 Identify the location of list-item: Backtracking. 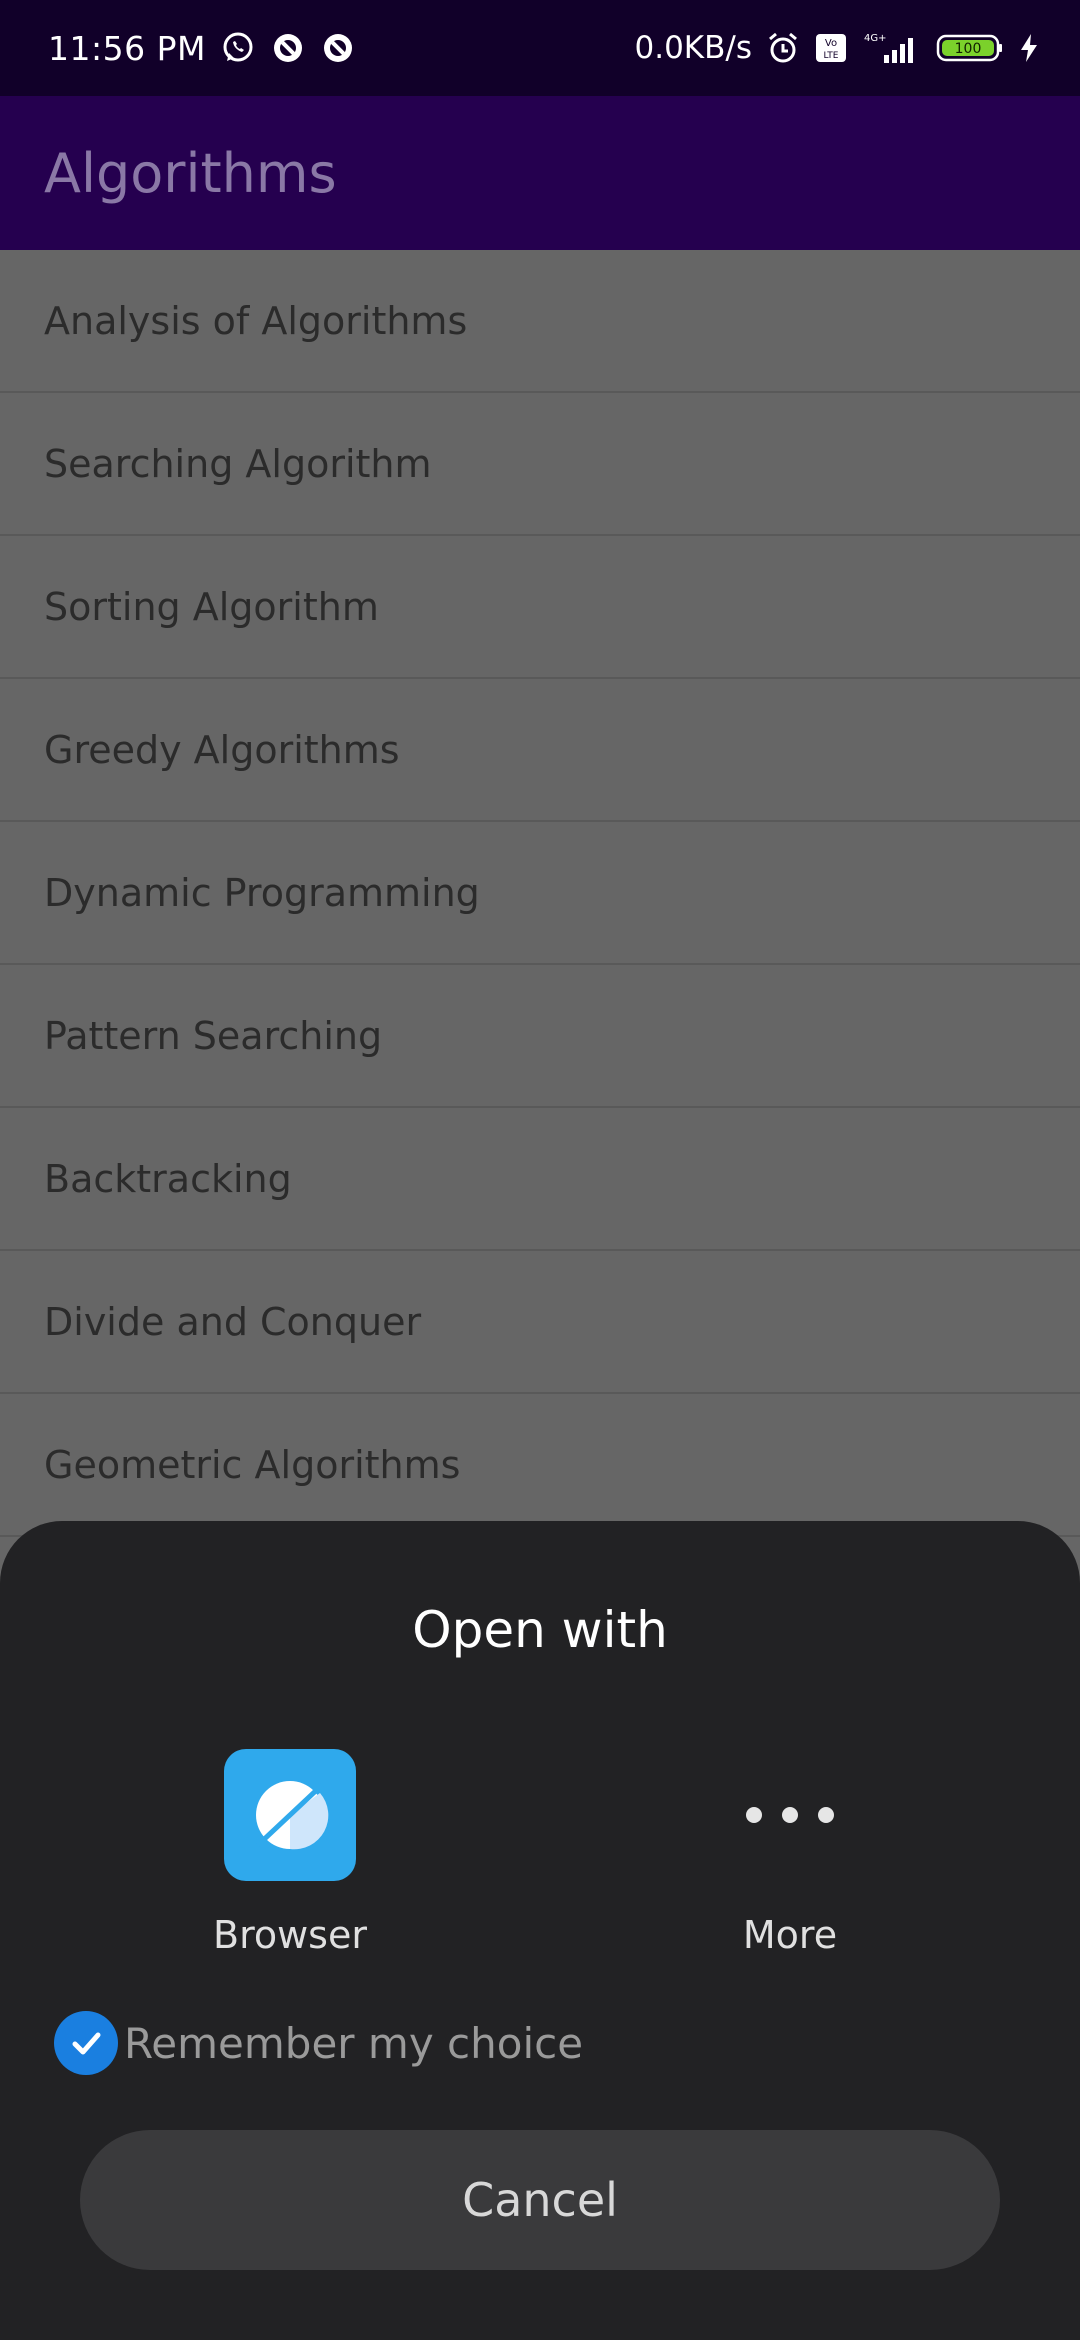
(540, 1179).